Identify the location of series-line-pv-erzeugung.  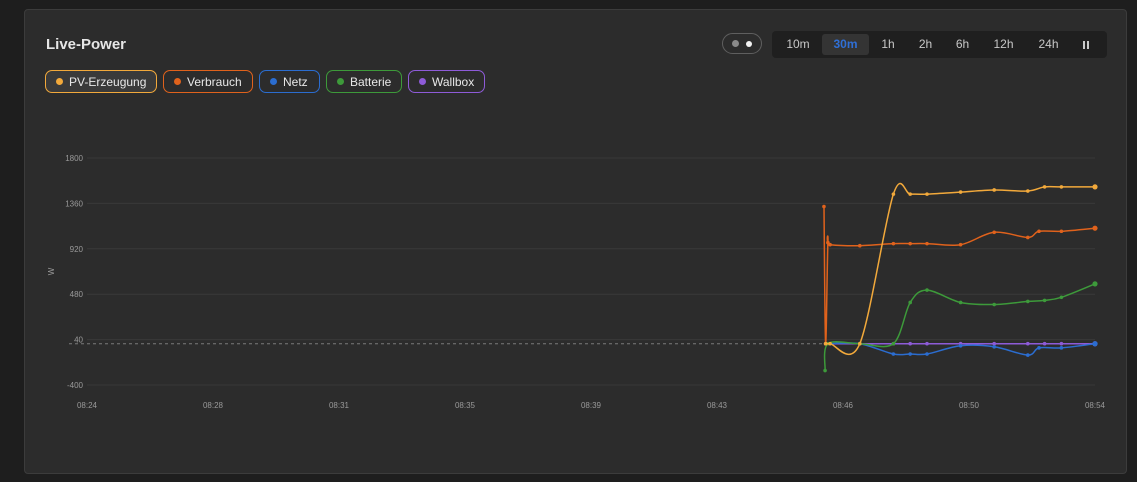
(960, 268).